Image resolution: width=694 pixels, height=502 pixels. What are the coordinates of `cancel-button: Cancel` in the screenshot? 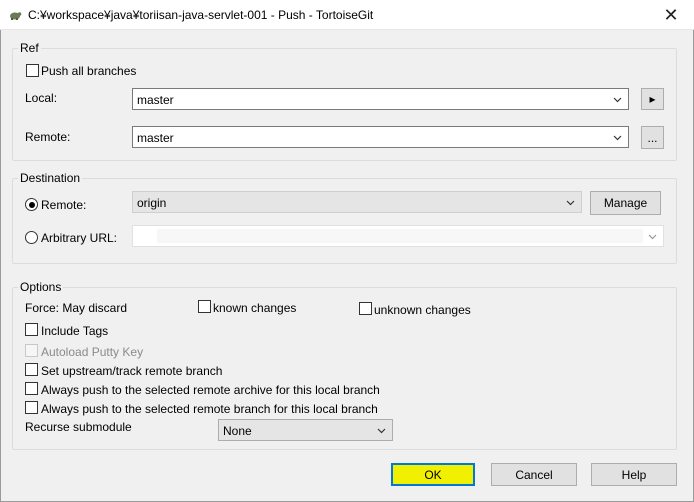 It's located at (534, 474).